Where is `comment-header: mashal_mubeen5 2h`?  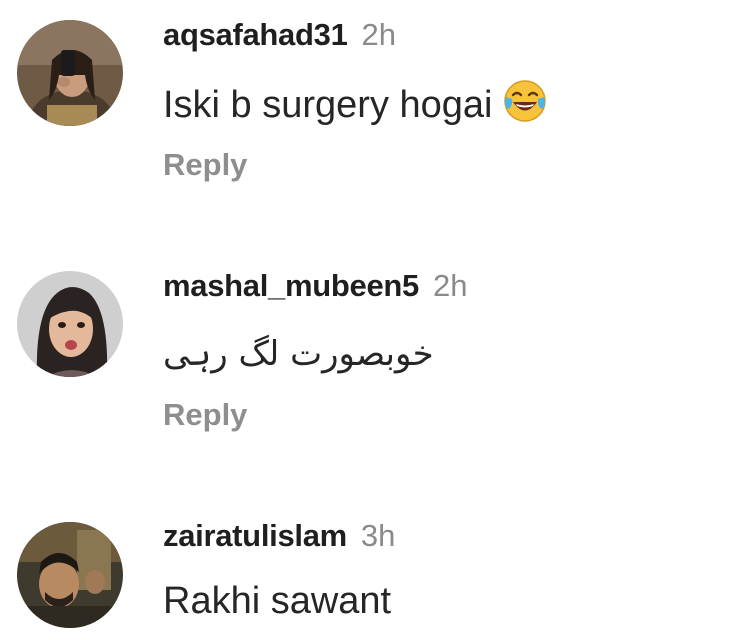 comment-header: mashal_mubeen5 2h is located at coordinates (315, 286).